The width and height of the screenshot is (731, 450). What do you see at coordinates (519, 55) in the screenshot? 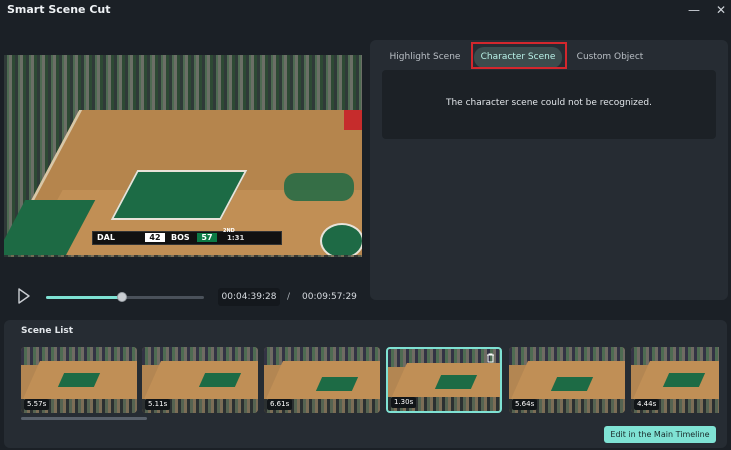
I see `selection-outline` at bounding box center [519, 55].